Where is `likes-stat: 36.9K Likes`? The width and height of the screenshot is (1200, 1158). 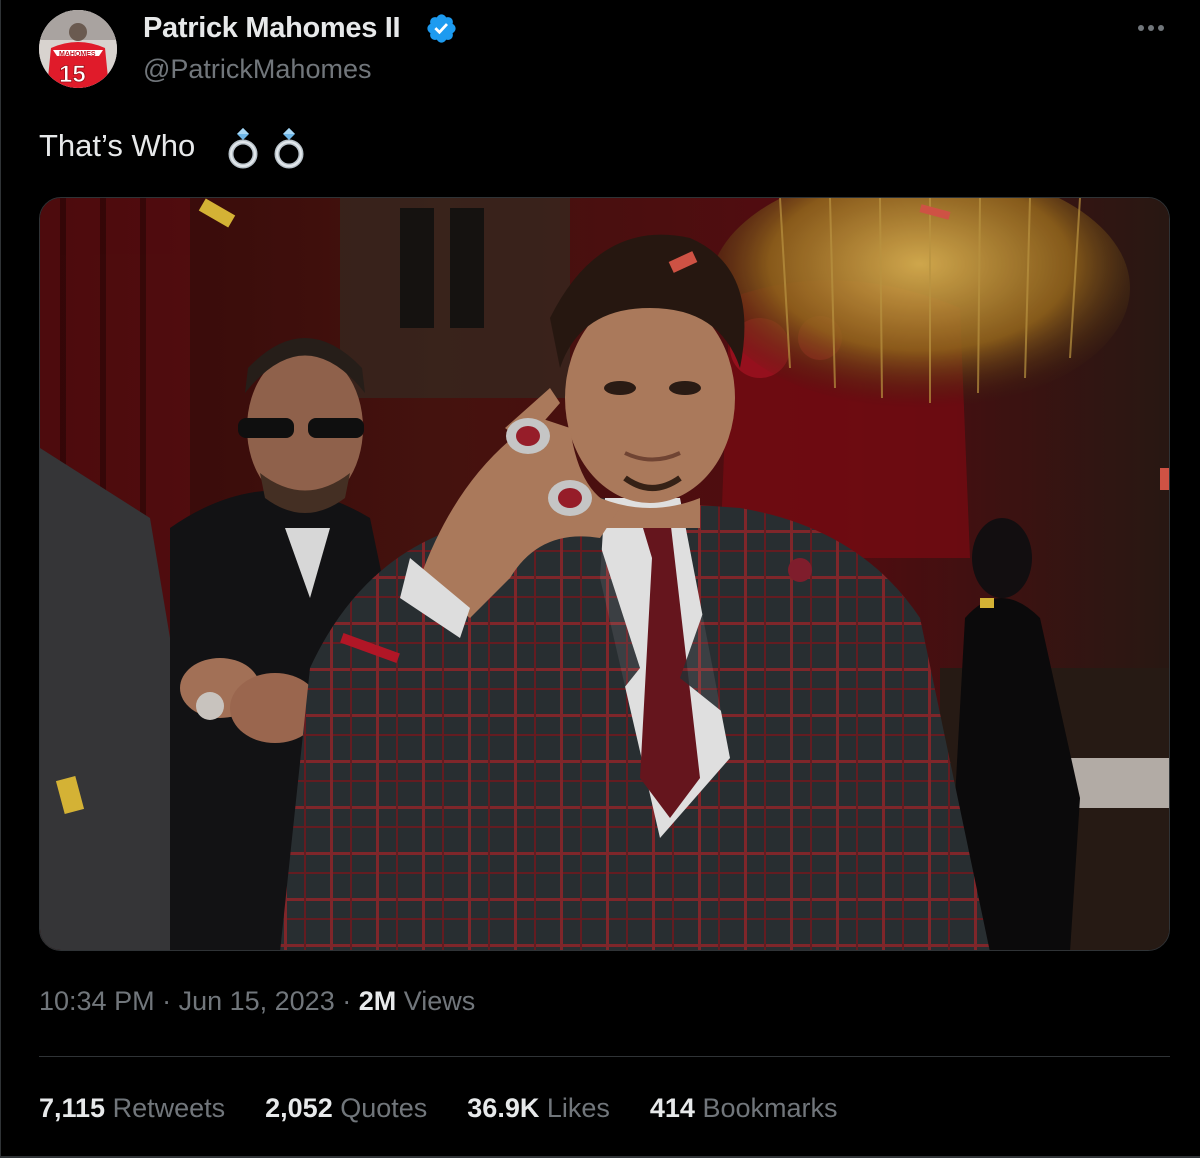
likes-stat: 36.9K Likes is located at coordinates (538, 1108).